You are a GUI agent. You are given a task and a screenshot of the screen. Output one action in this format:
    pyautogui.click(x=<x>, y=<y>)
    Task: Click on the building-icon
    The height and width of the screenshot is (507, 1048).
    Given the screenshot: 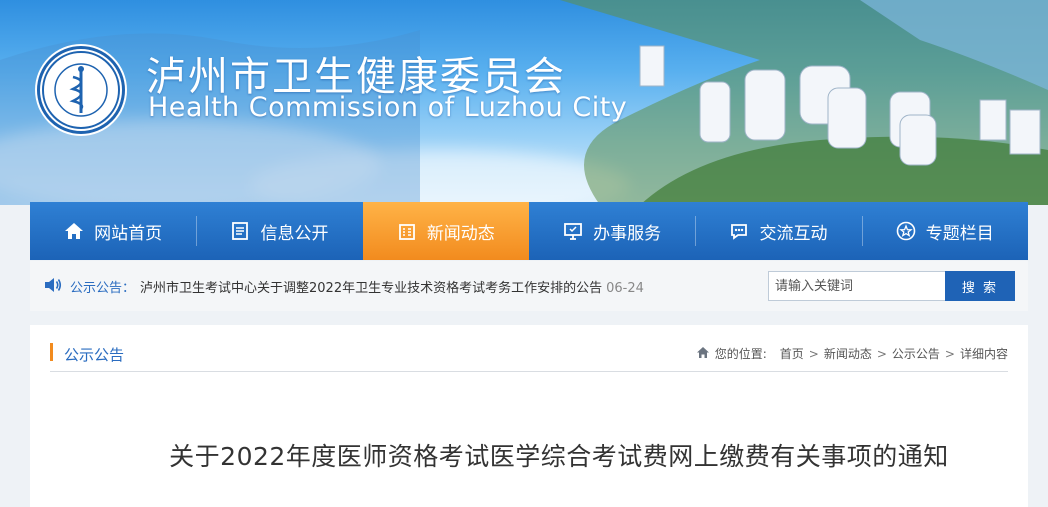 What is the action you would take?
    pyautogui.click(x=407, y=231)
    